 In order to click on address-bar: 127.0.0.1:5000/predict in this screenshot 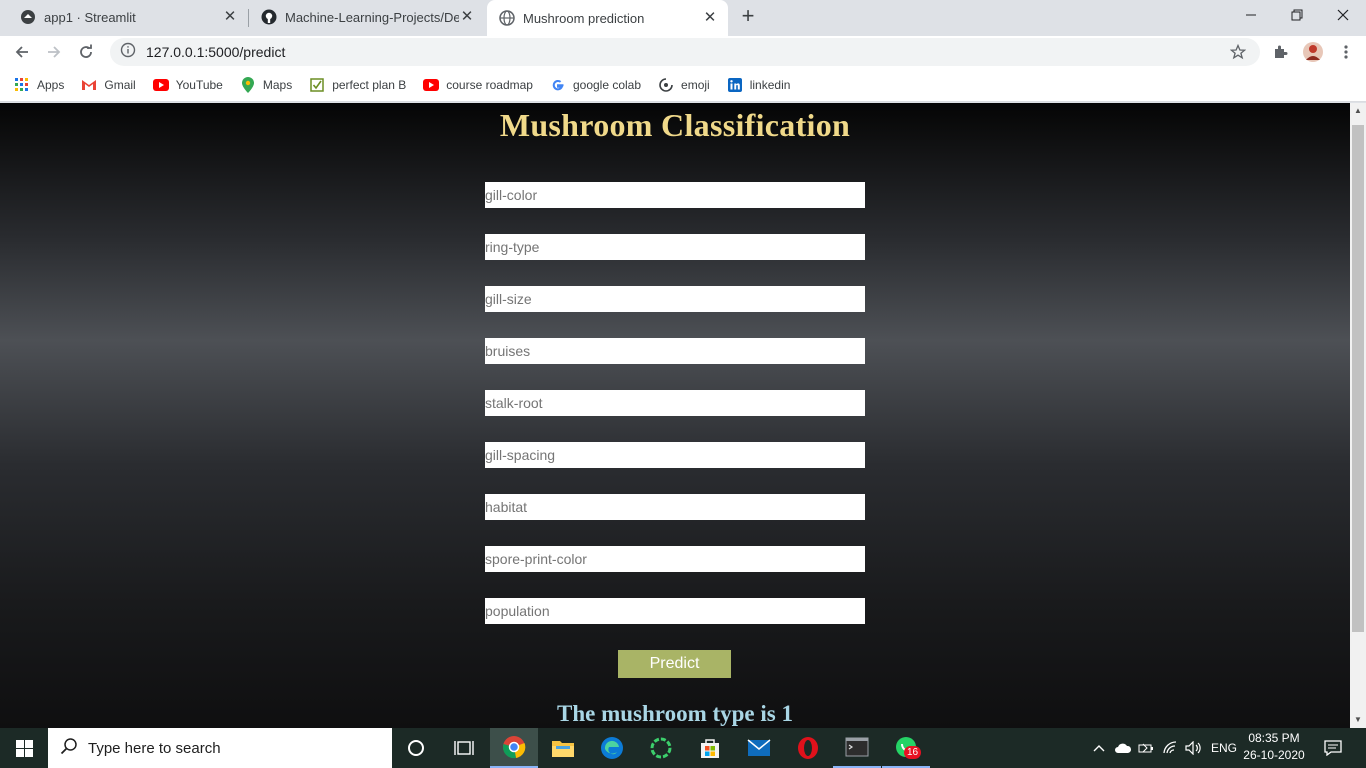, I will do `click(685, 52)`.